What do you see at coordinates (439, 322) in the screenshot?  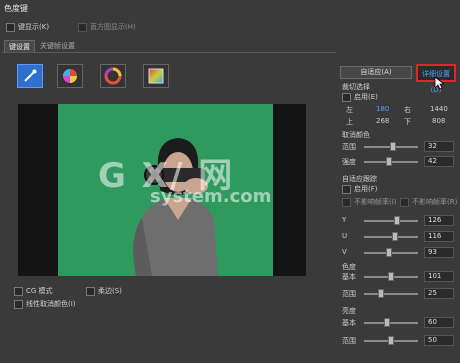 I see `luma-base-field: 60` at bounding box center [439, 322].